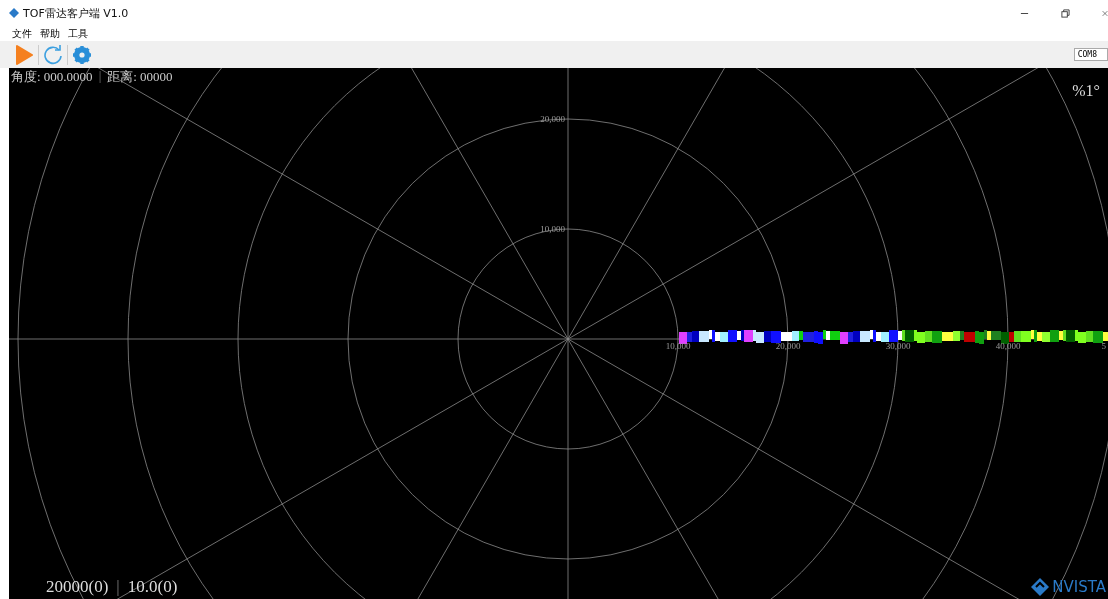 The width and height of the screenshot is (1108, 599). Describe the element at coordinates (52, 77) in the screenshot. I see `angle-readout: 角度: 000.0000` at that location.